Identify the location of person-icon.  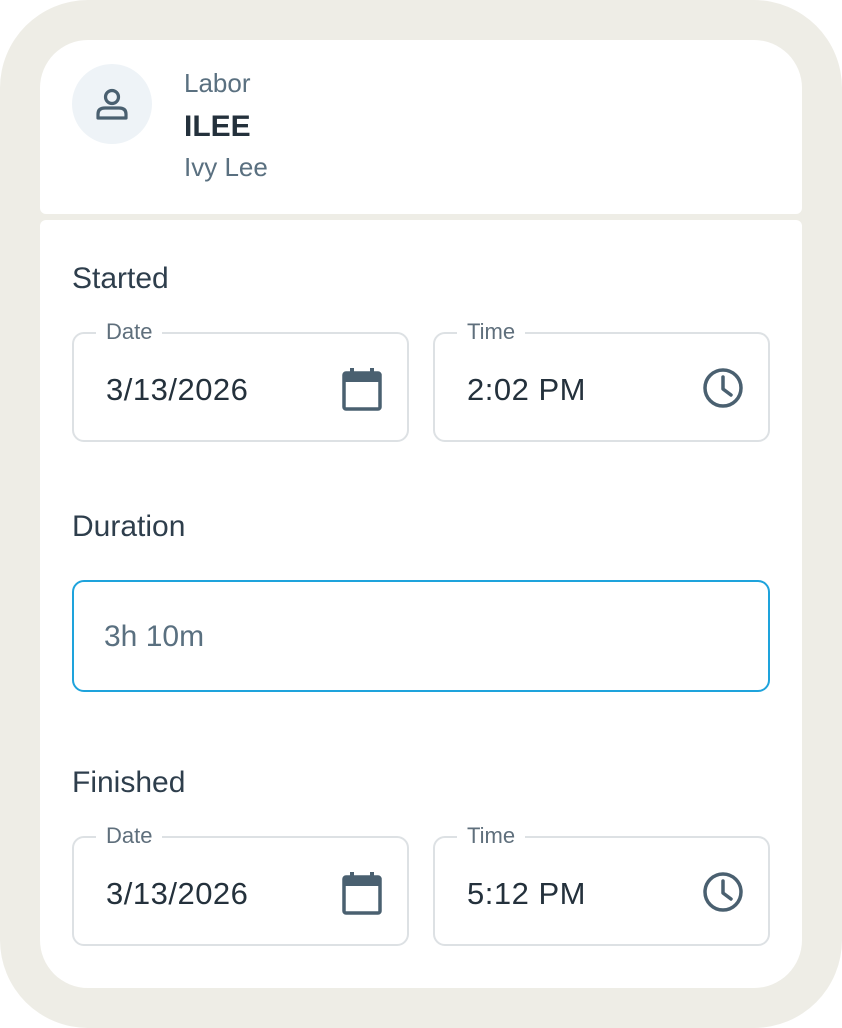
(112, 104).